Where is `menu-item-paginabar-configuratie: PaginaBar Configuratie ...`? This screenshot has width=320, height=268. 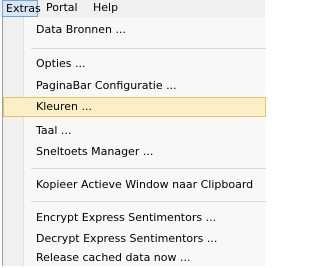
menu-item-paginabar-configuratie: PaginaBar Configuratie ... is located at coordinates (134, 86).